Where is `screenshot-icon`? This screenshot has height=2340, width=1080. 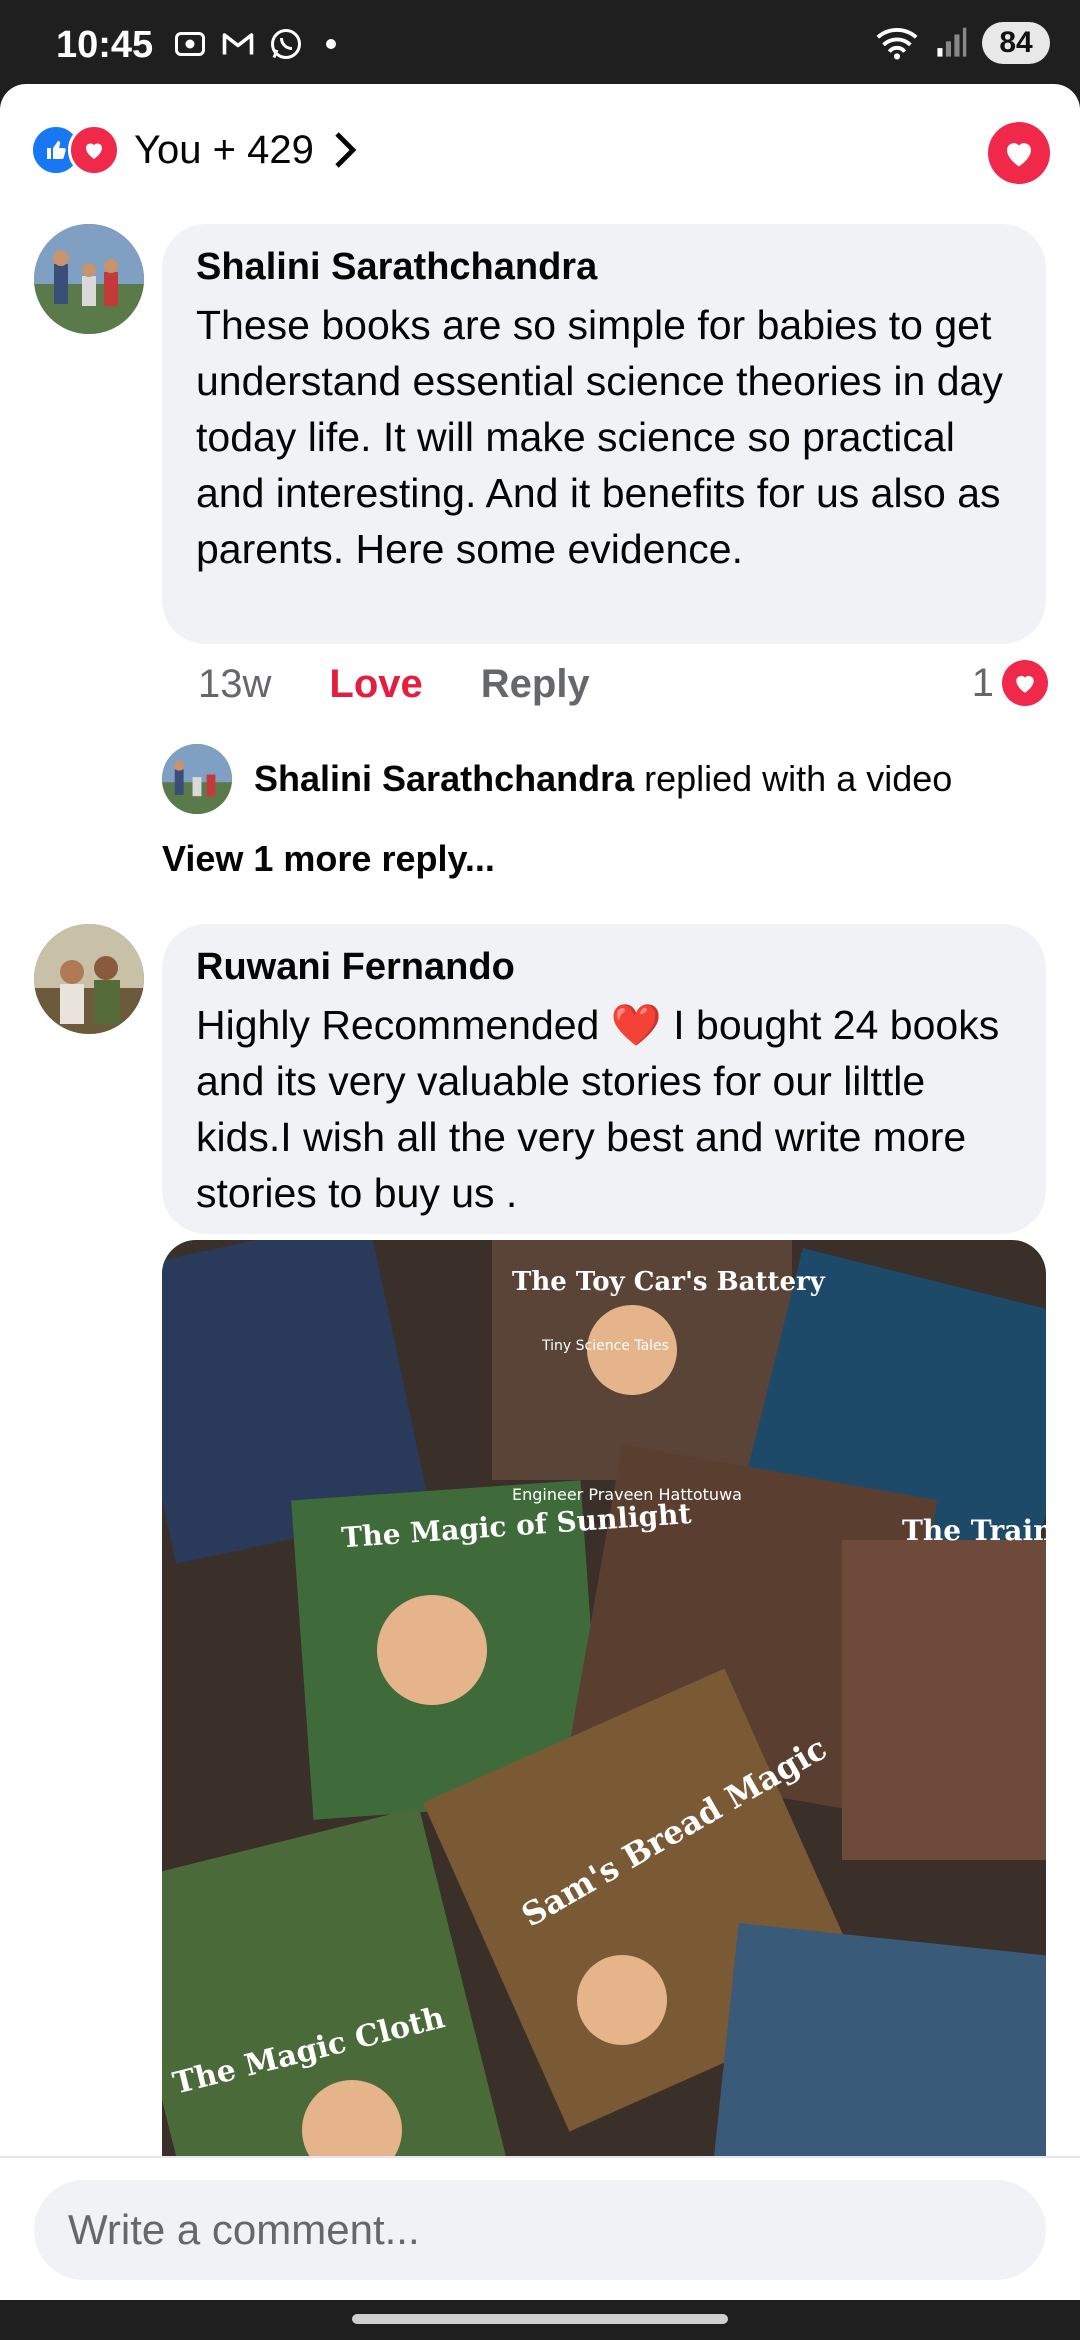
screenshot-icon is located at coordinates (190, 44).